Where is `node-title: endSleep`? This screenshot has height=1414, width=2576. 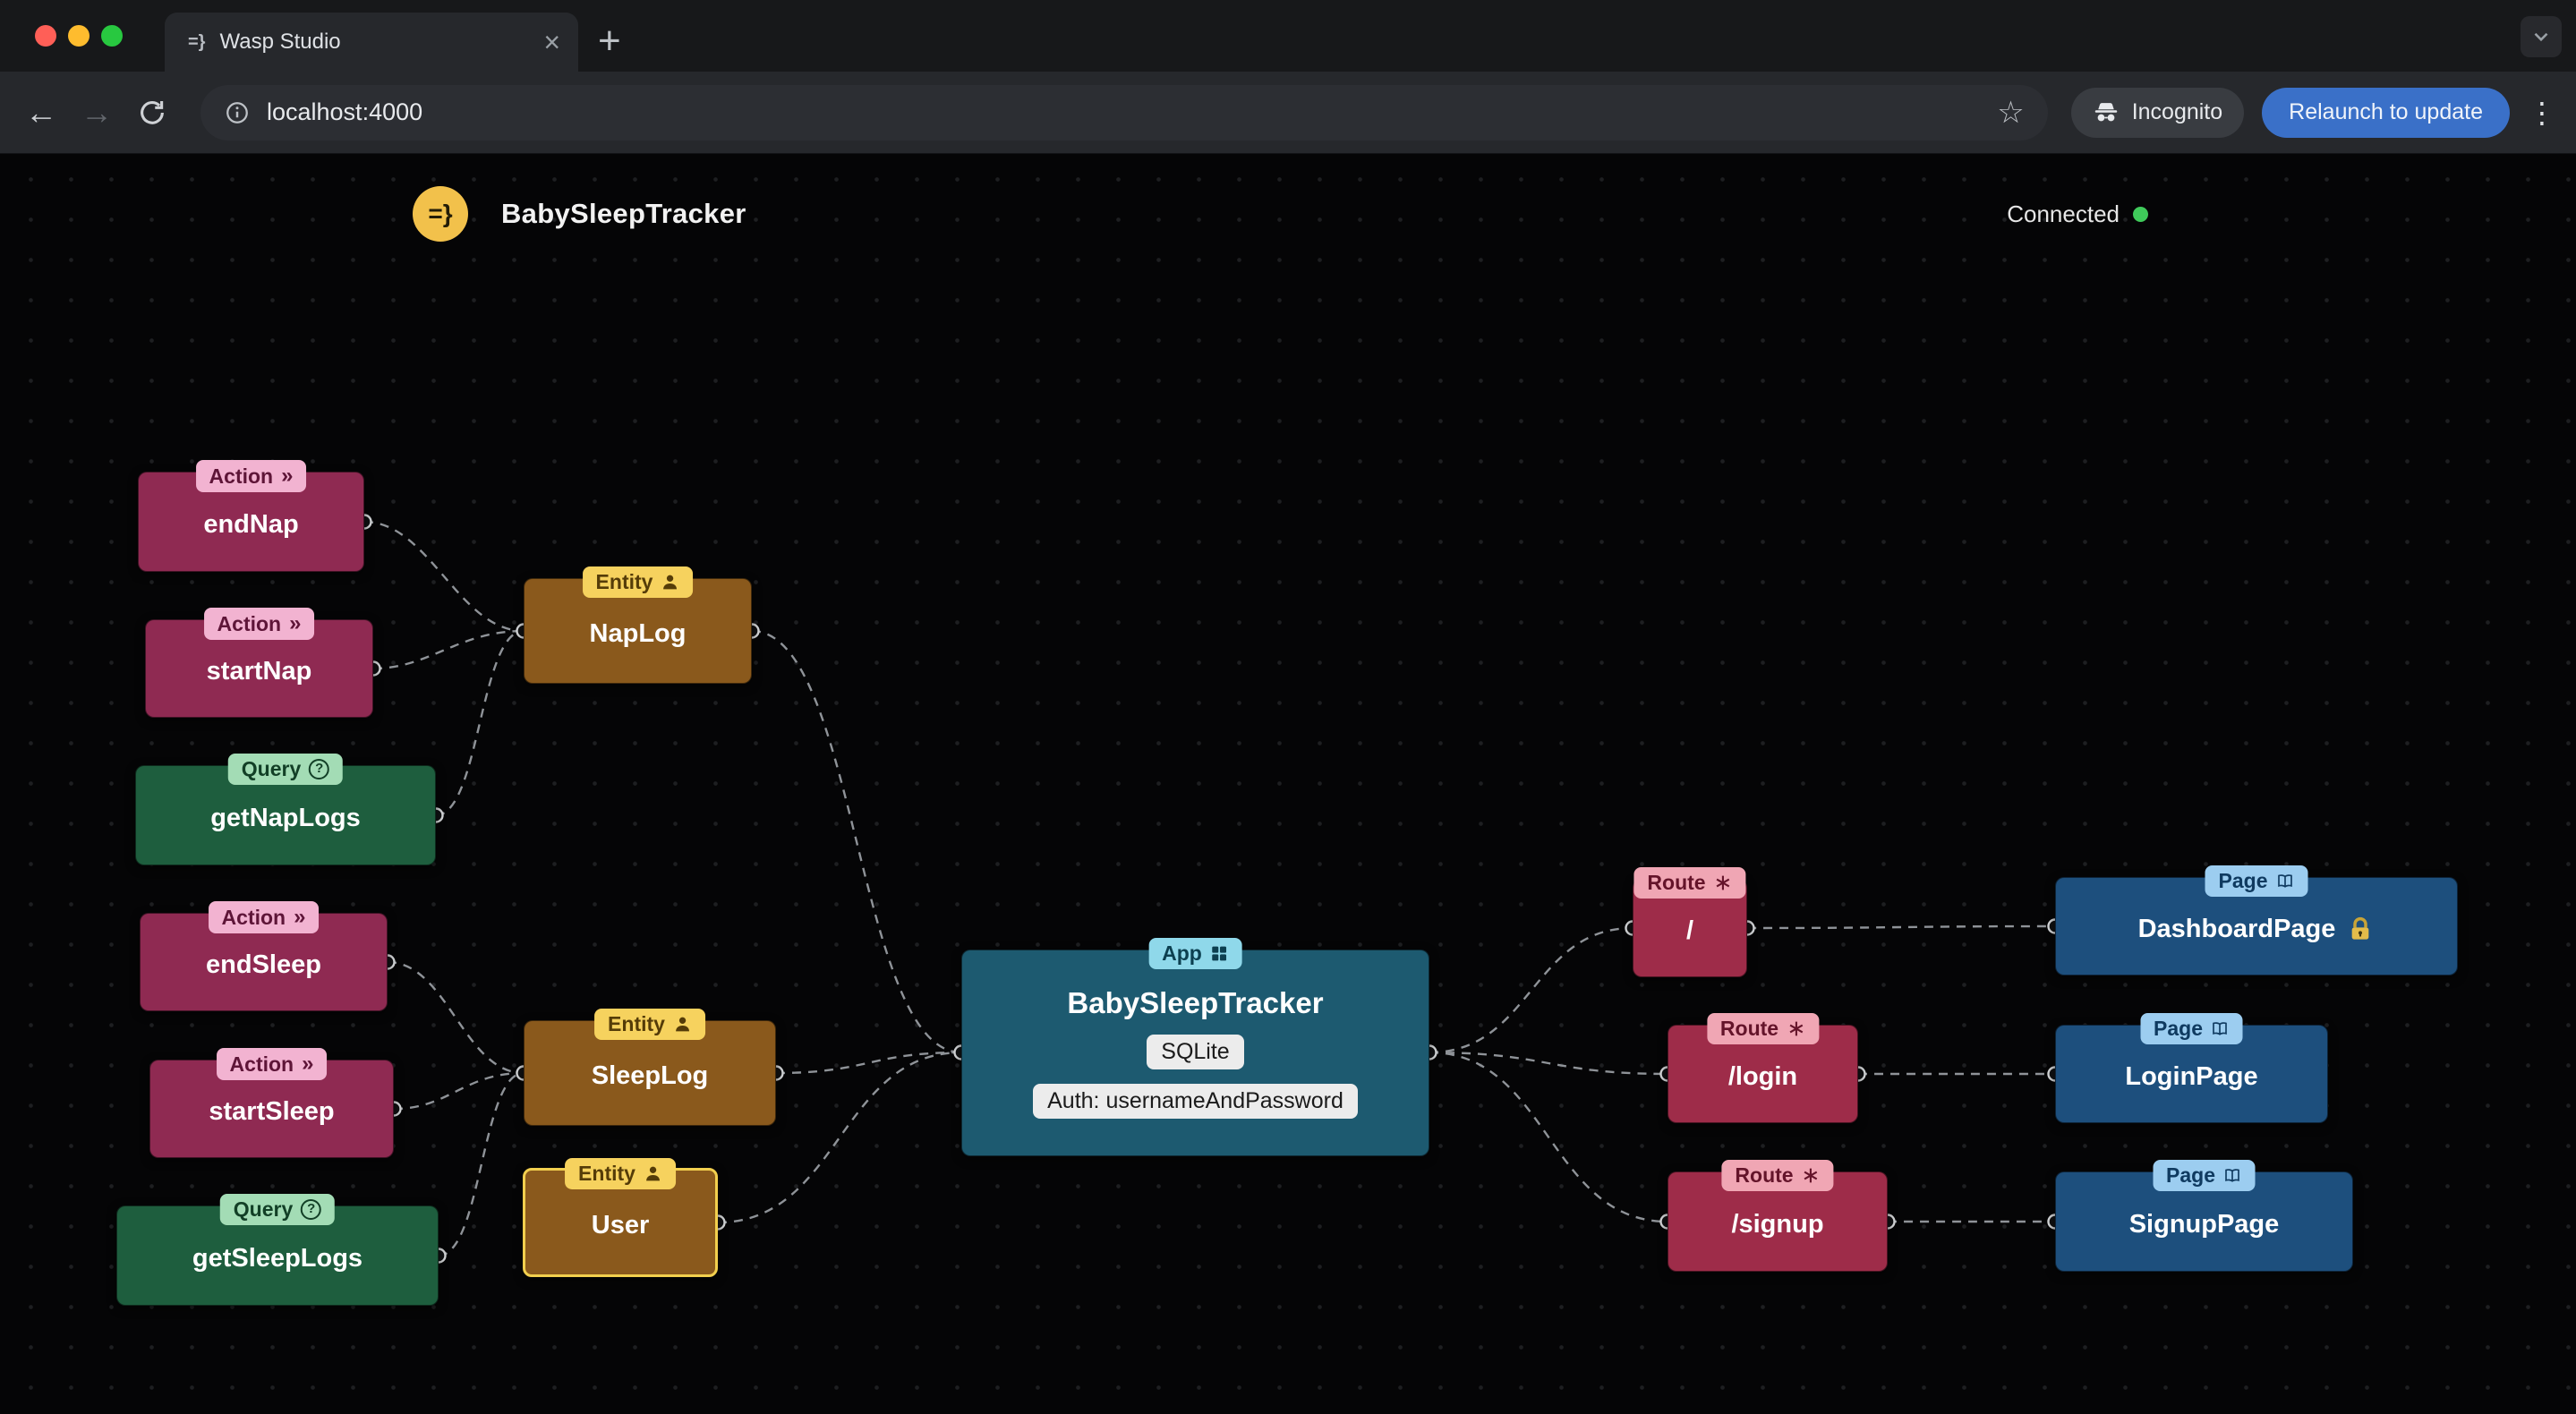
node-title: endSleep is located at coordinates (263, 964).